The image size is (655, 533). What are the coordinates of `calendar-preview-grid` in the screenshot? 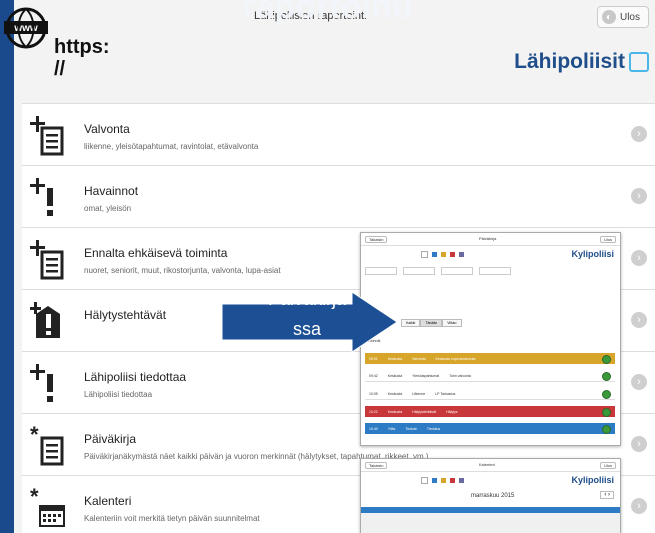 It's located at (490, 523).